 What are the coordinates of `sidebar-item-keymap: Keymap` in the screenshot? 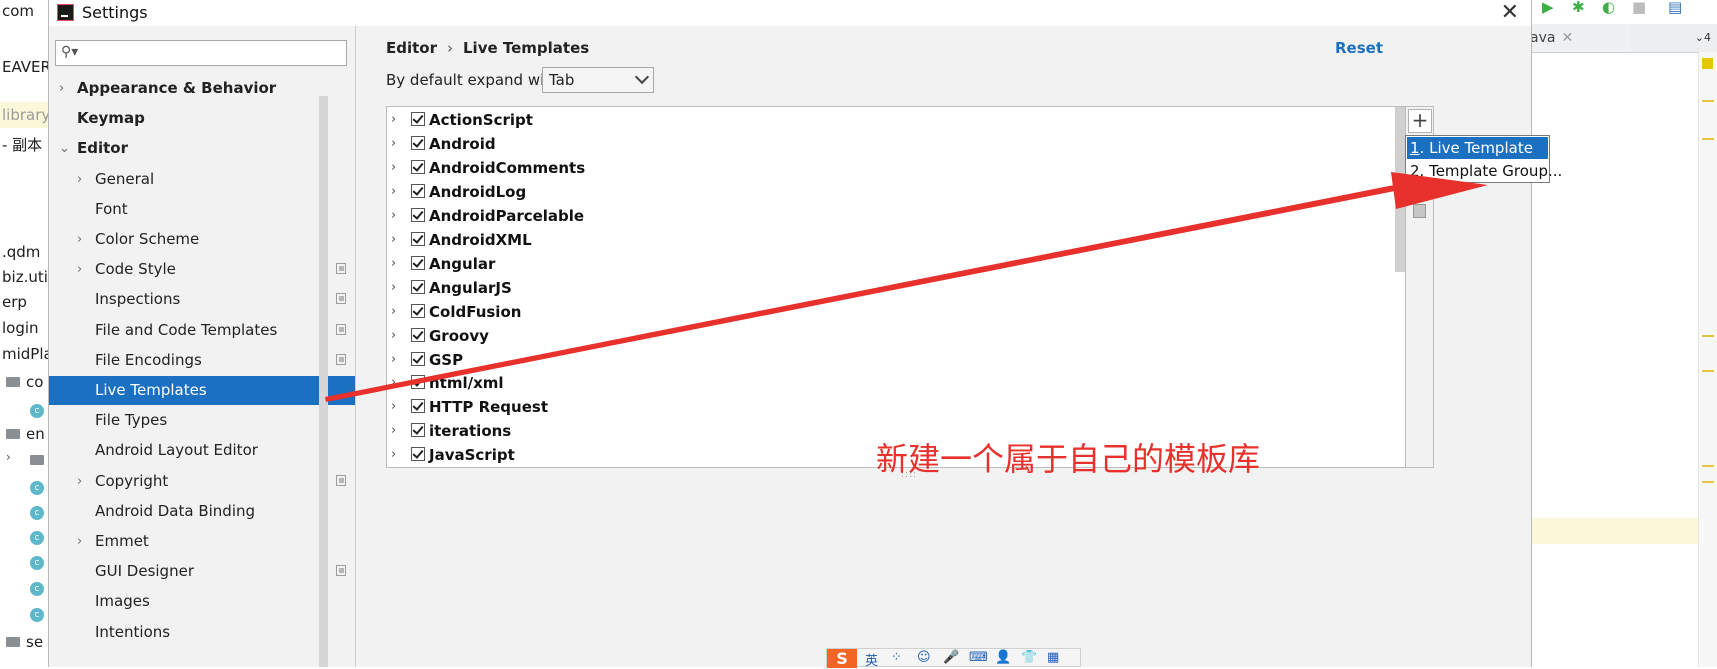 It's located at (202, 118).